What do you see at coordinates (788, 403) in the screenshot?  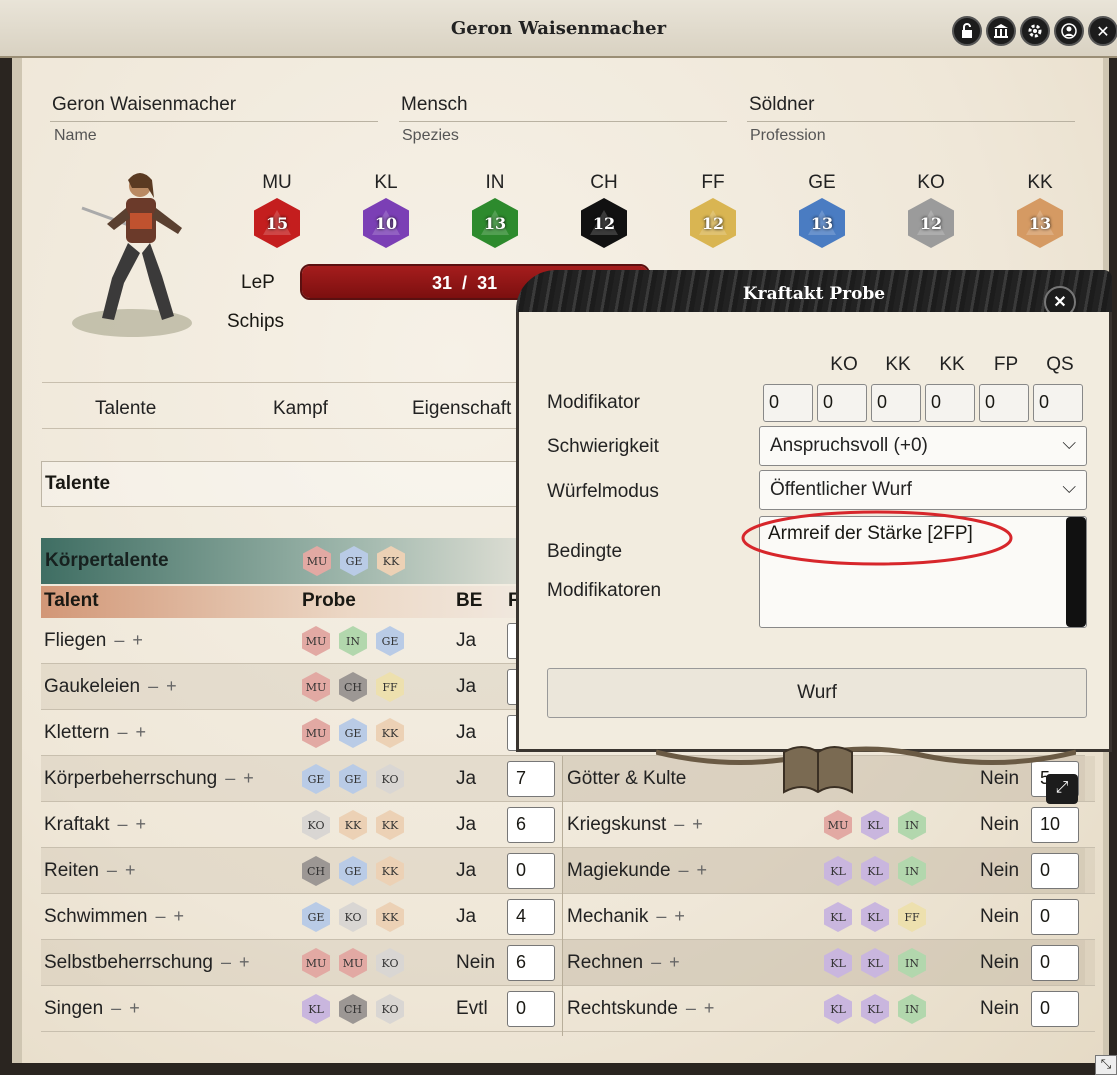 I see `modifikator-input: 0` at bounding box center [788, 403].